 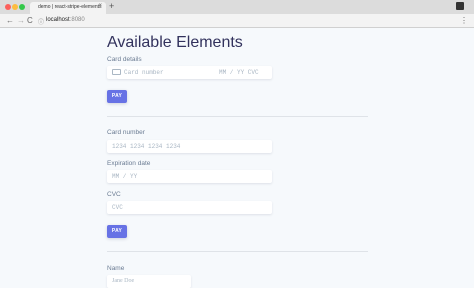 I want to click on name-label: Name, so click(x=116, y=268).